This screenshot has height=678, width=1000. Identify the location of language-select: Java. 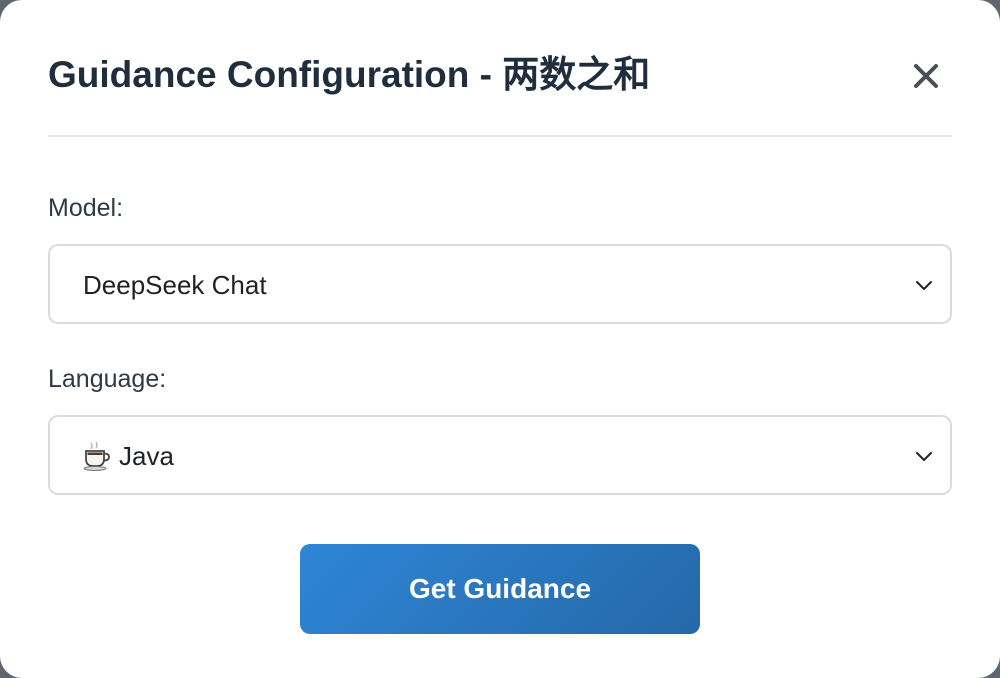
(500, 455).